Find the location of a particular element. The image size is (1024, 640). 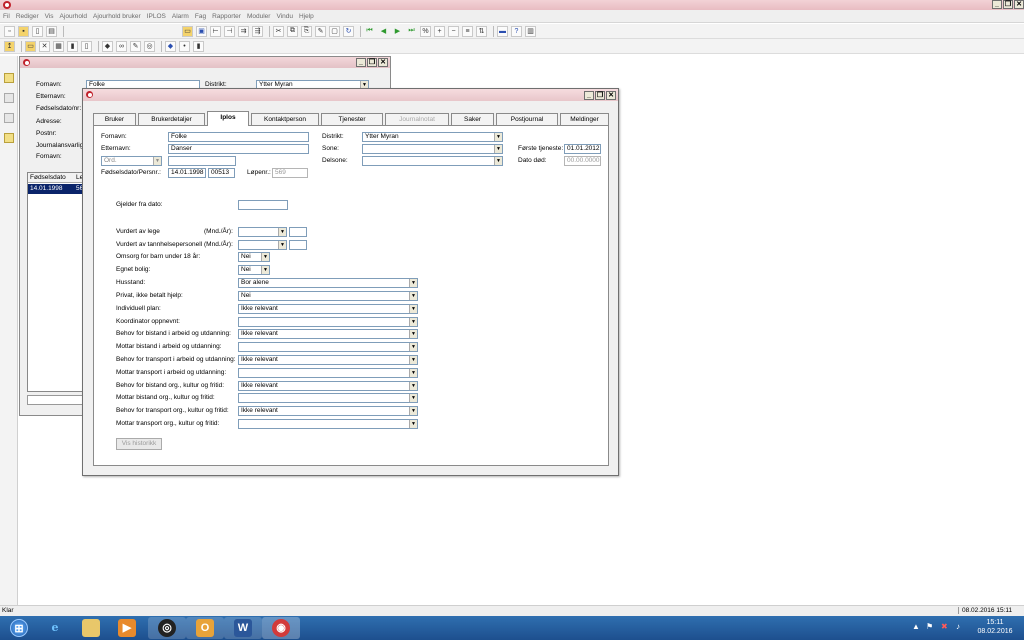

tray-flag-icon: ⚑ is located at coordinates (929, 626).